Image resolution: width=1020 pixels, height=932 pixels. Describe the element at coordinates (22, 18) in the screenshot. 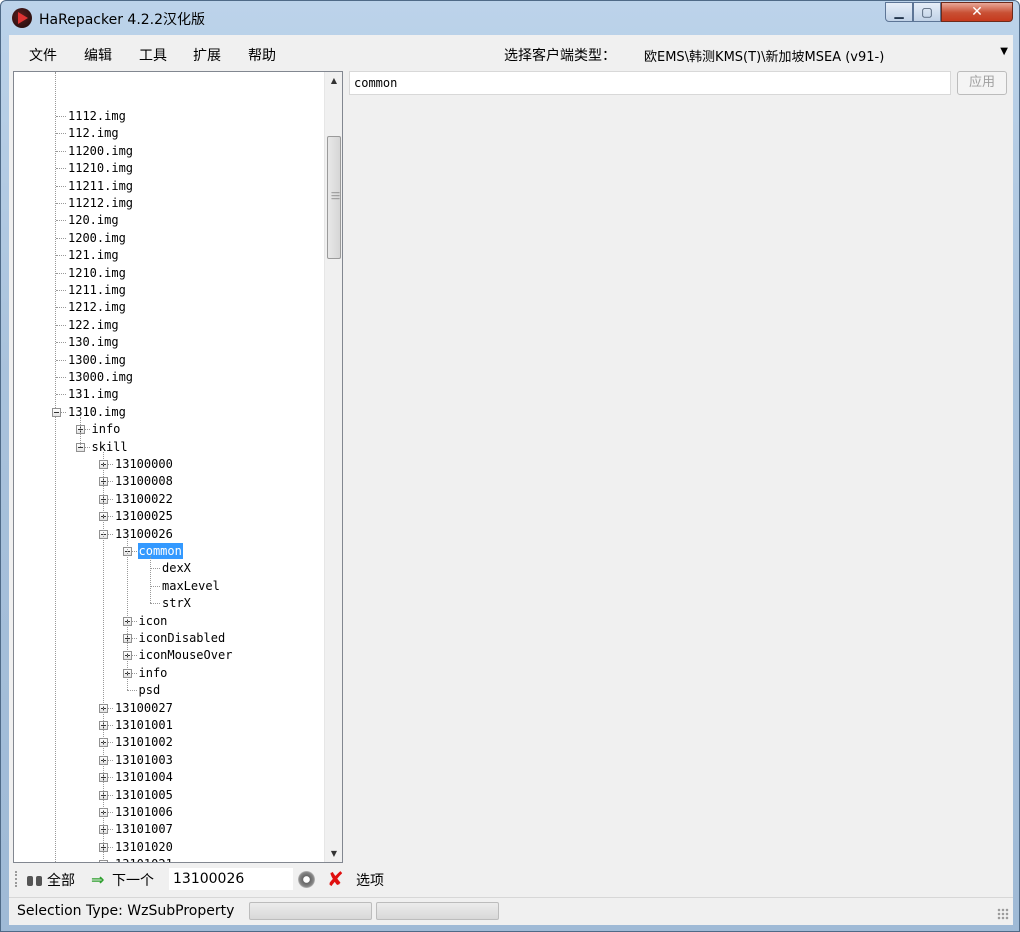

I see `app-logo-icon` at that location.